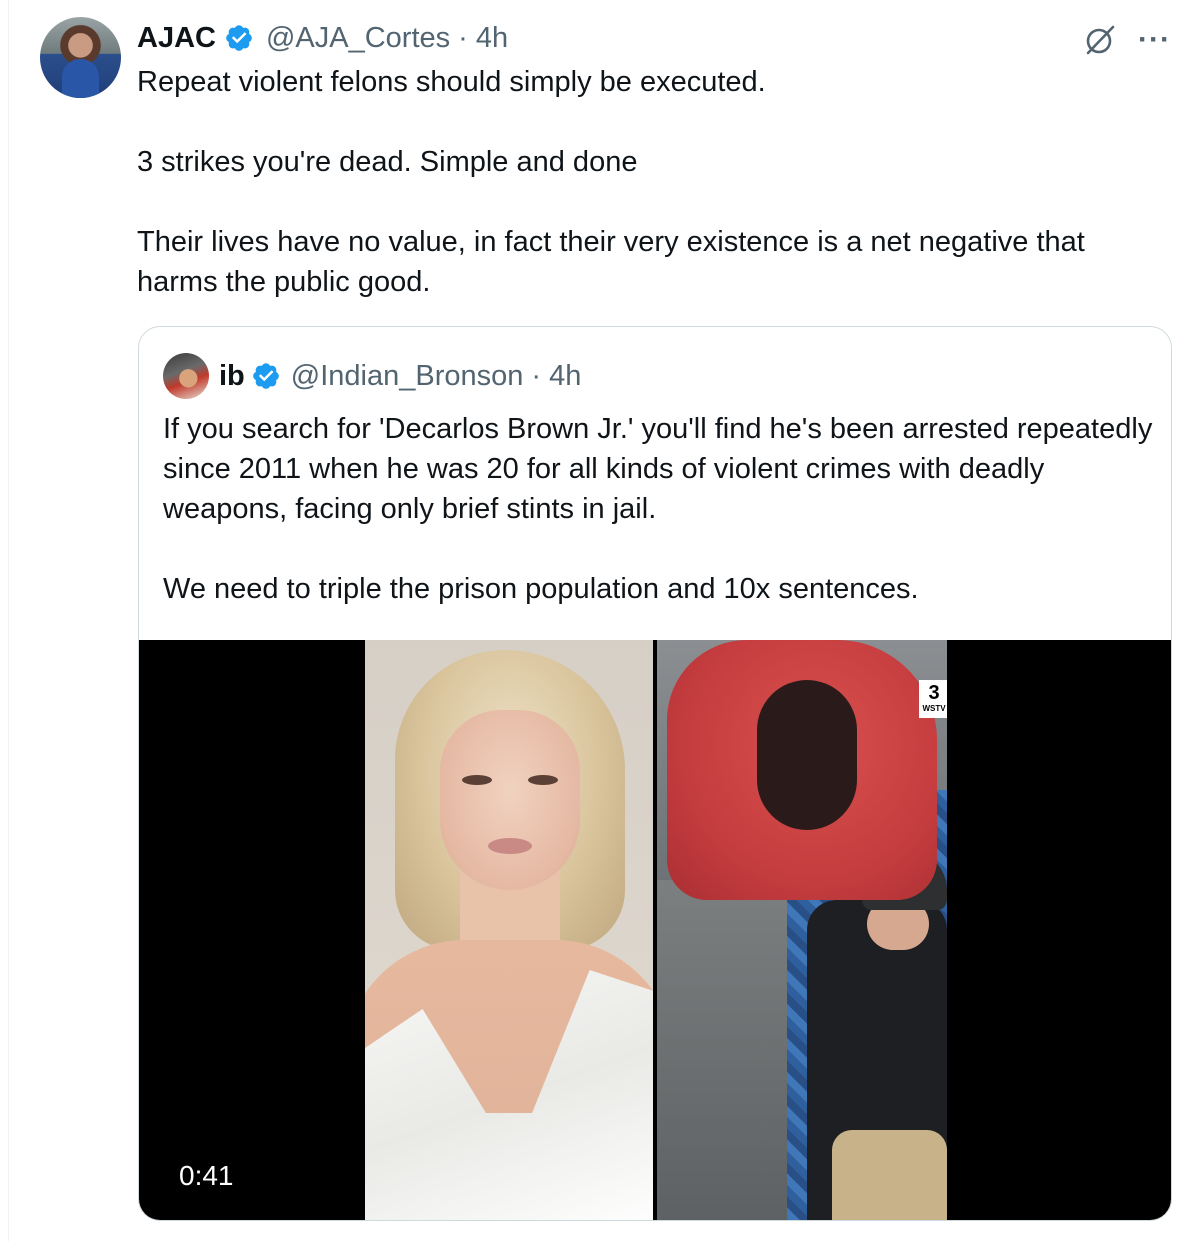  What do you see at coordinates (186, 376) in the screenshot?
I see `quoted-author-avatar` at bounding box center [186, 376].